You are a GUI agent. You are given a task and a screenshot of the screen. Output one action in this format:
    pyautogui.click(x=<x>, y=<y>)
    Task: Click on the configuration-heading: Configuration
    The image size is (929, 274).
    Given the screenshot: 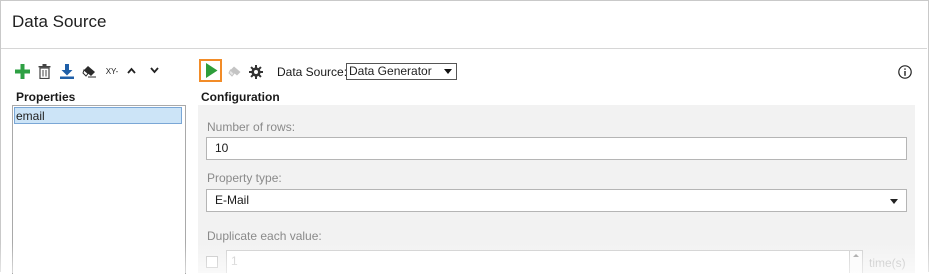 What is the action you would take?
    pyautogui.click(x=240, y=97)
    